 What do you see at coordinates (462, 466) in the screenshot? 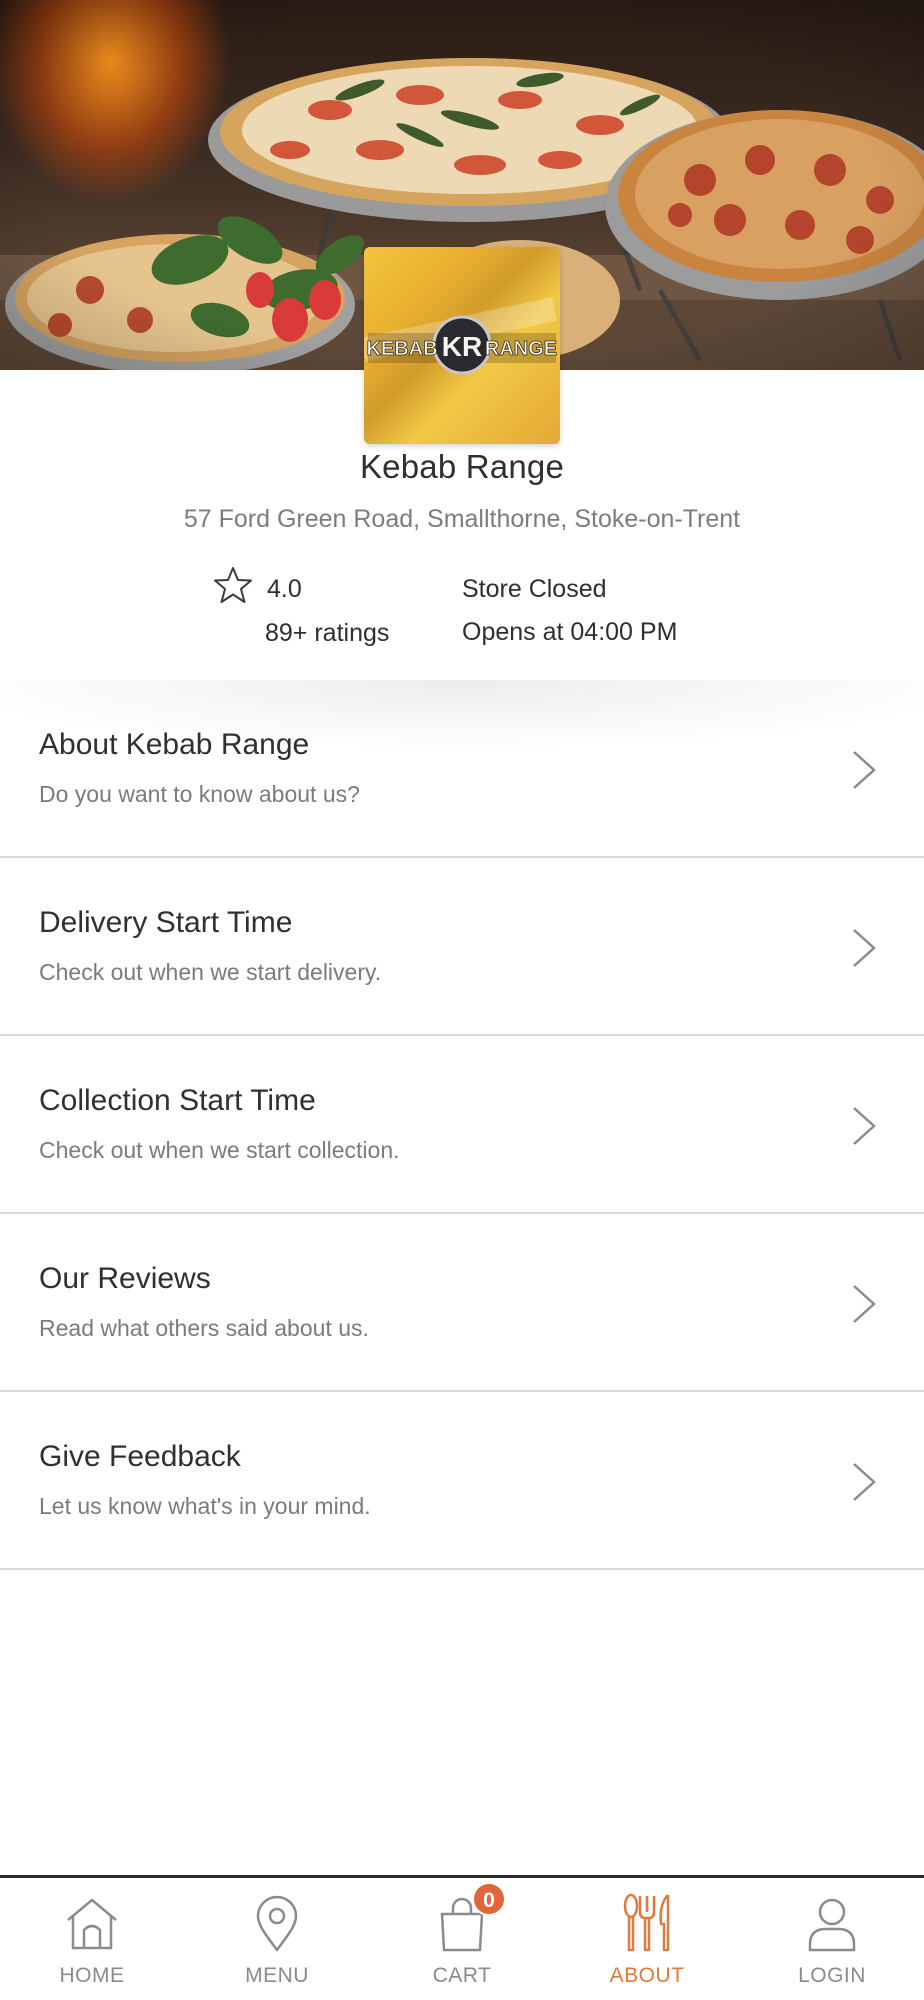
I see `store-name: Kebab Range` at bounding box center [462, 466].